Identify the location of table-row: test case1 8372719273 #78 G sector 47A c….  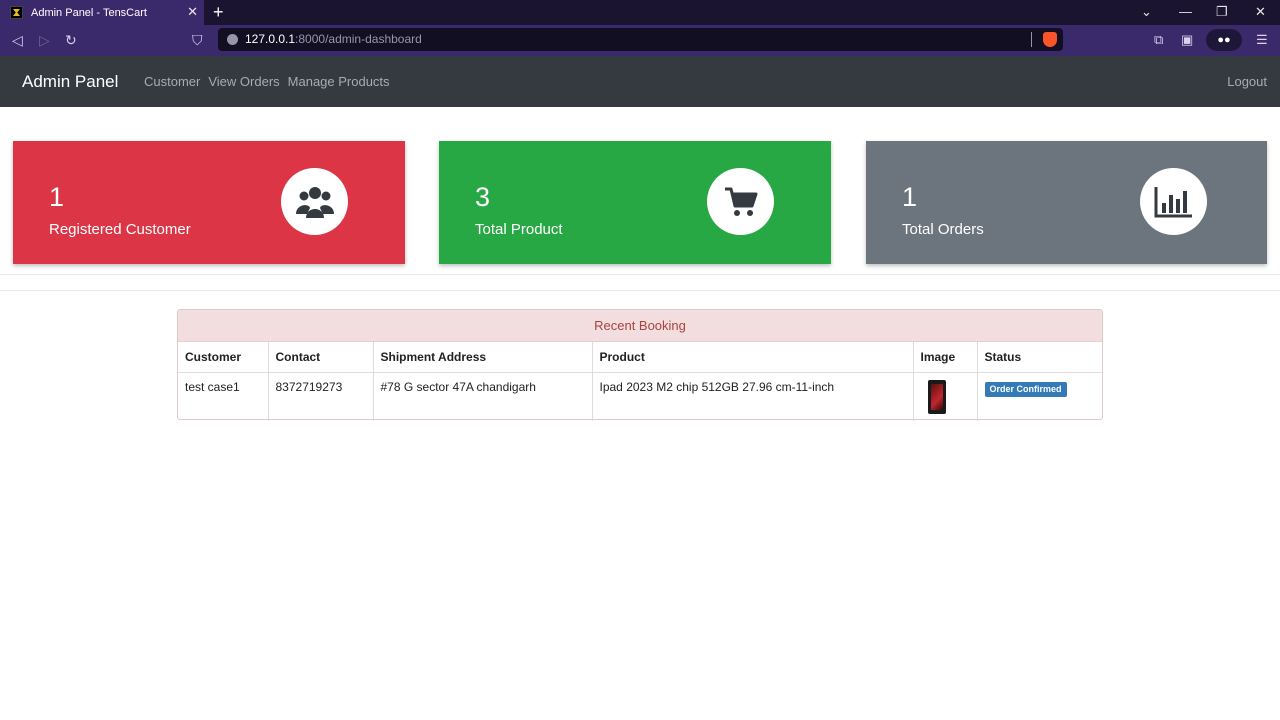
(640, 396).